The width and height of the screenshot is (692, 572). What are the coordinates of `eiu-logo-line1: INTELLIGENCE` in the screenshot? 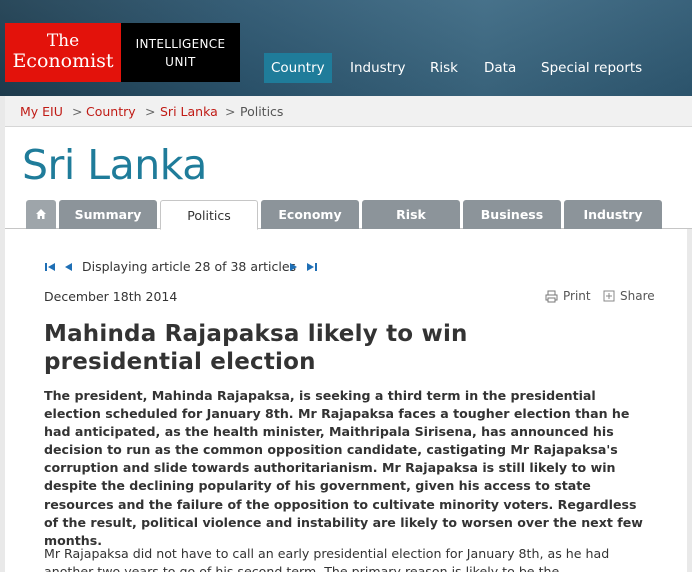 It's located at (180, 44).